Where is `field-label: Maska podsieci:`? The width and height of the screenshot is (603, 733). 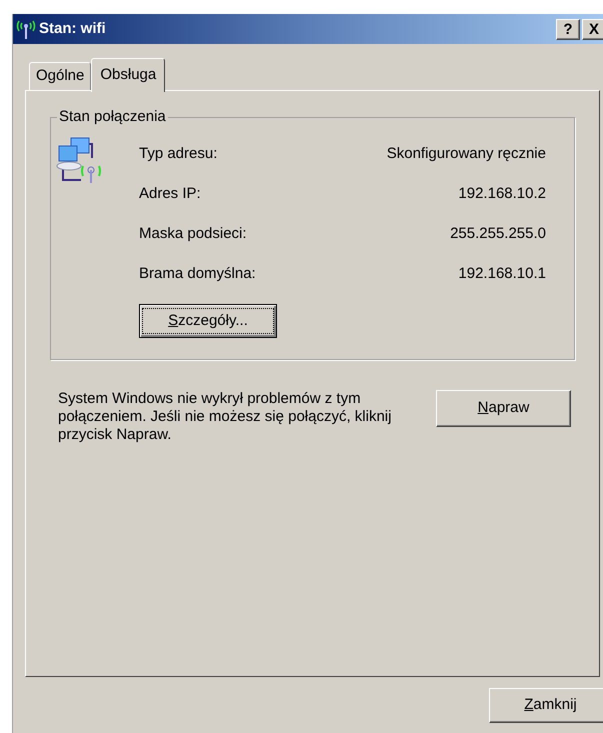
field-label: Maska podsieci: is located at coordinates (193, 234).